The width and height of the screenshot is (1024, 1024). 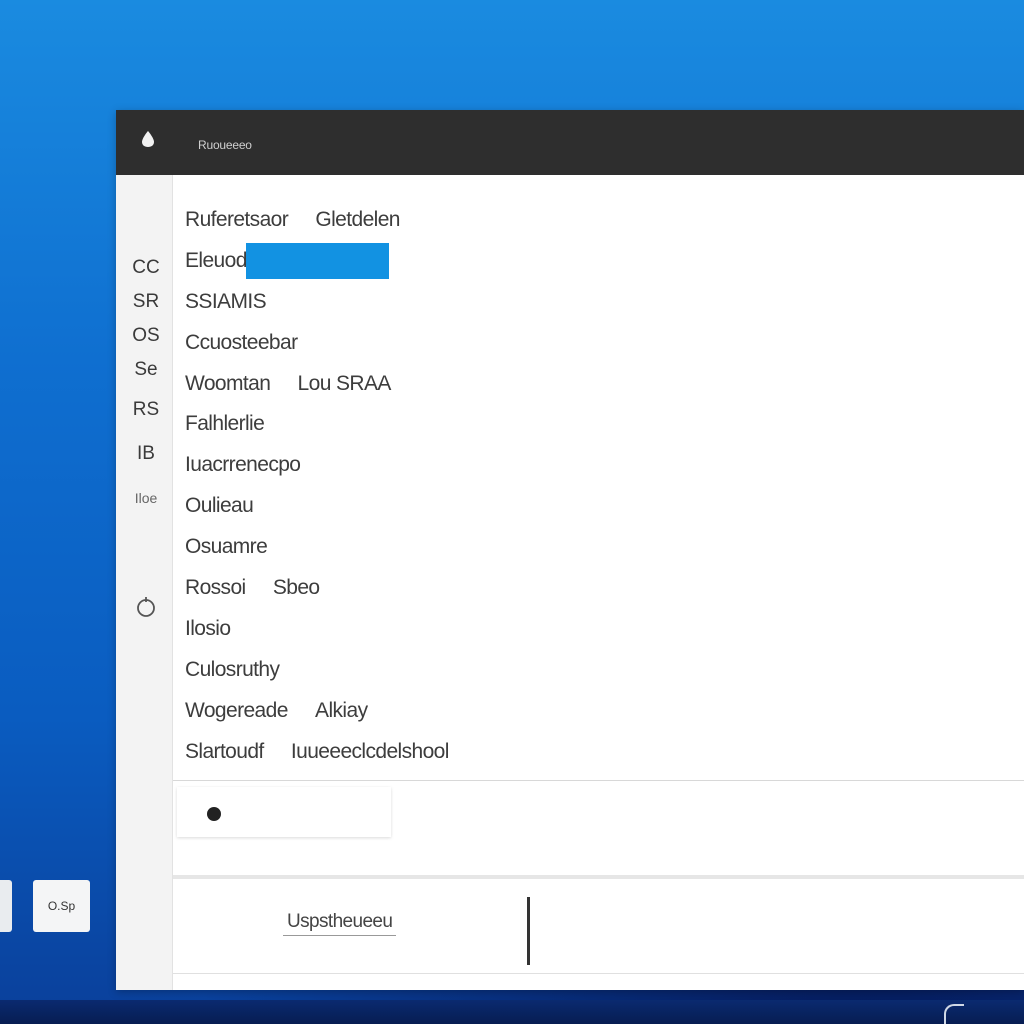 What do you see at coordinates (215, 588) in the screenshot?
I see `list-item-label: Rossoi` at bounding box center [215, 588].